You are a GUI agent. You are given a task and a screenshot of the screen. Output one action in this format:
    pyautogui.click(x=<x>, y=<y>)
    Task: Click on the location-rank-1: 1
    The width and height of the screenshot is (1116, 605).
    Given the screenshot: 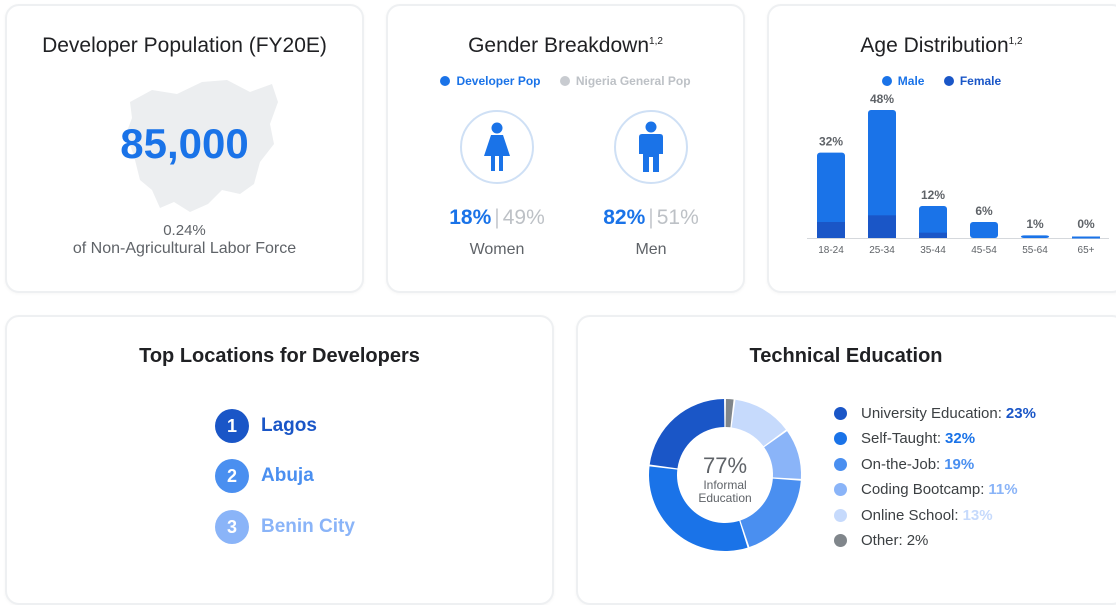 What is the action you would take?
    pyautogui.click(x=232, y=426)
    